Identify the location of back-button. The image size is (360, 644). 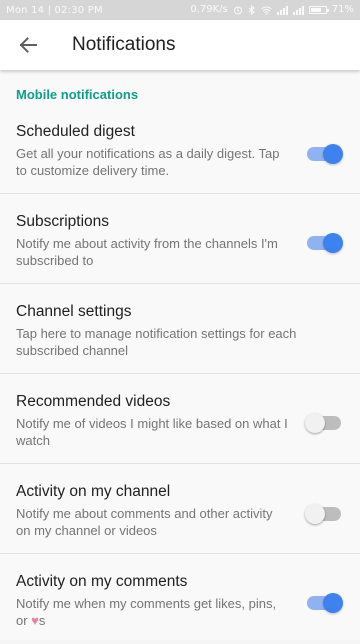
(28, 45).